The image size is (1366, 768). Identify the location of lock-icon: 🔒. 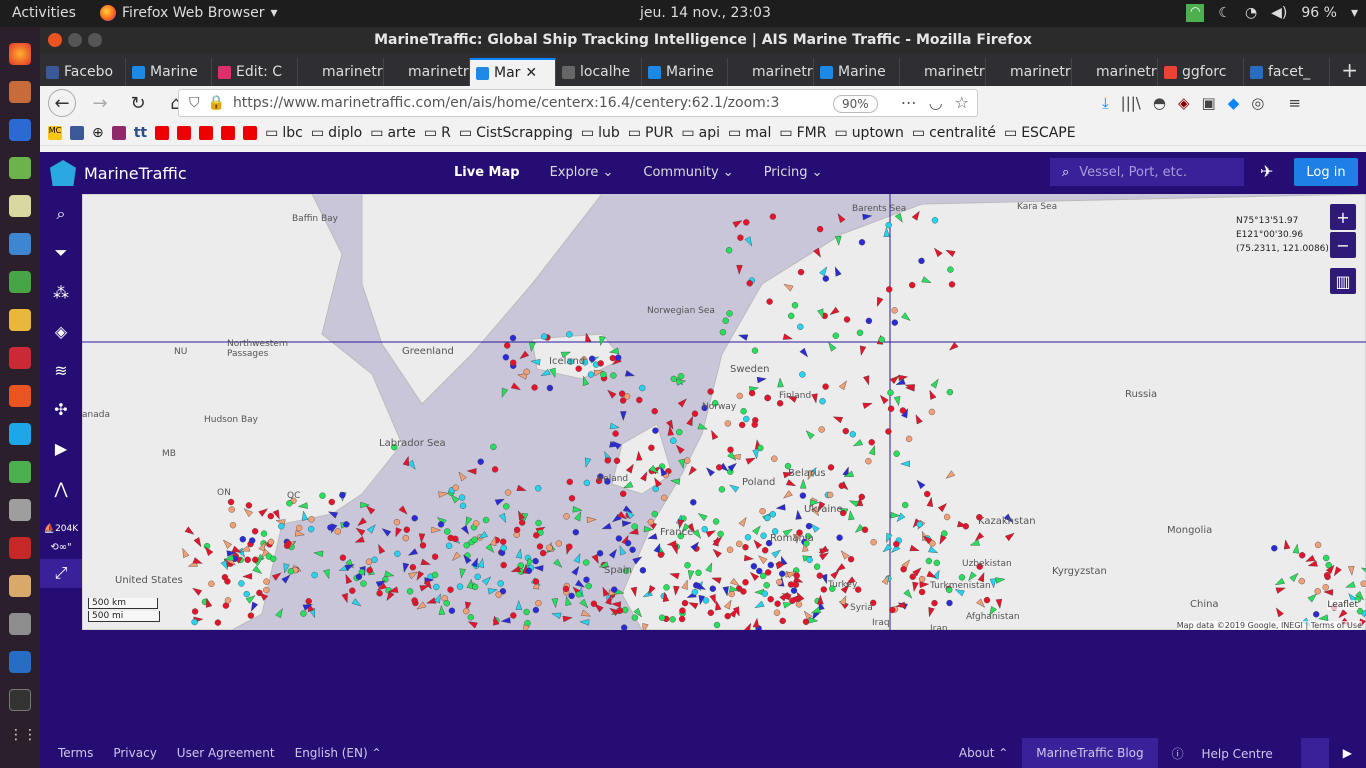
(216, 103).